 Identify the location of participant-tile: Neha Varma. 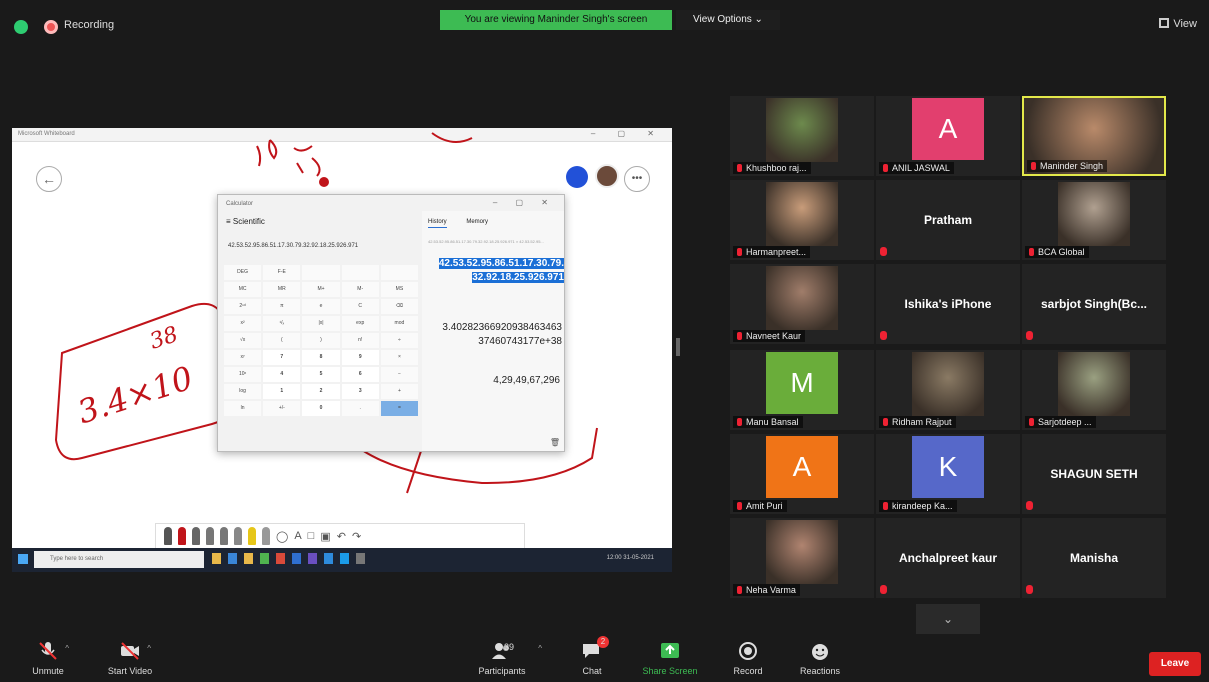
(802, 558).